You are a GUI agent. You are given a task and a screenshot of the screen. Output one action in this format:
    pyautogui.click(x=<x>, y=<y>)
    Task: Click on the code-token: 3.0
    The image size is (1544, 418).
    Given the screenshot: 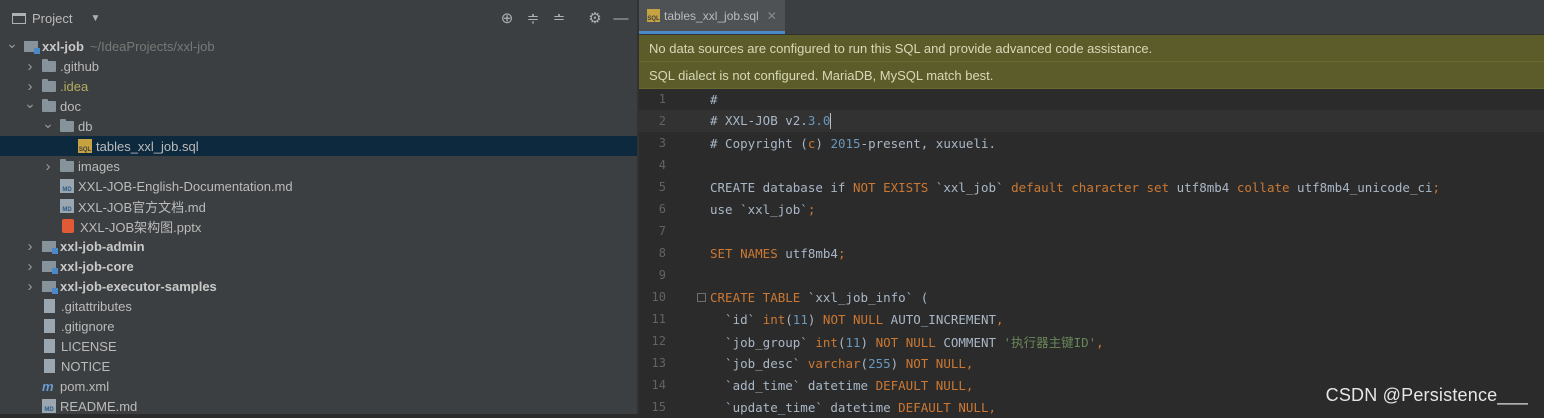 What is the action you would take?
    pyautogui.click(x=819, y=120)
    